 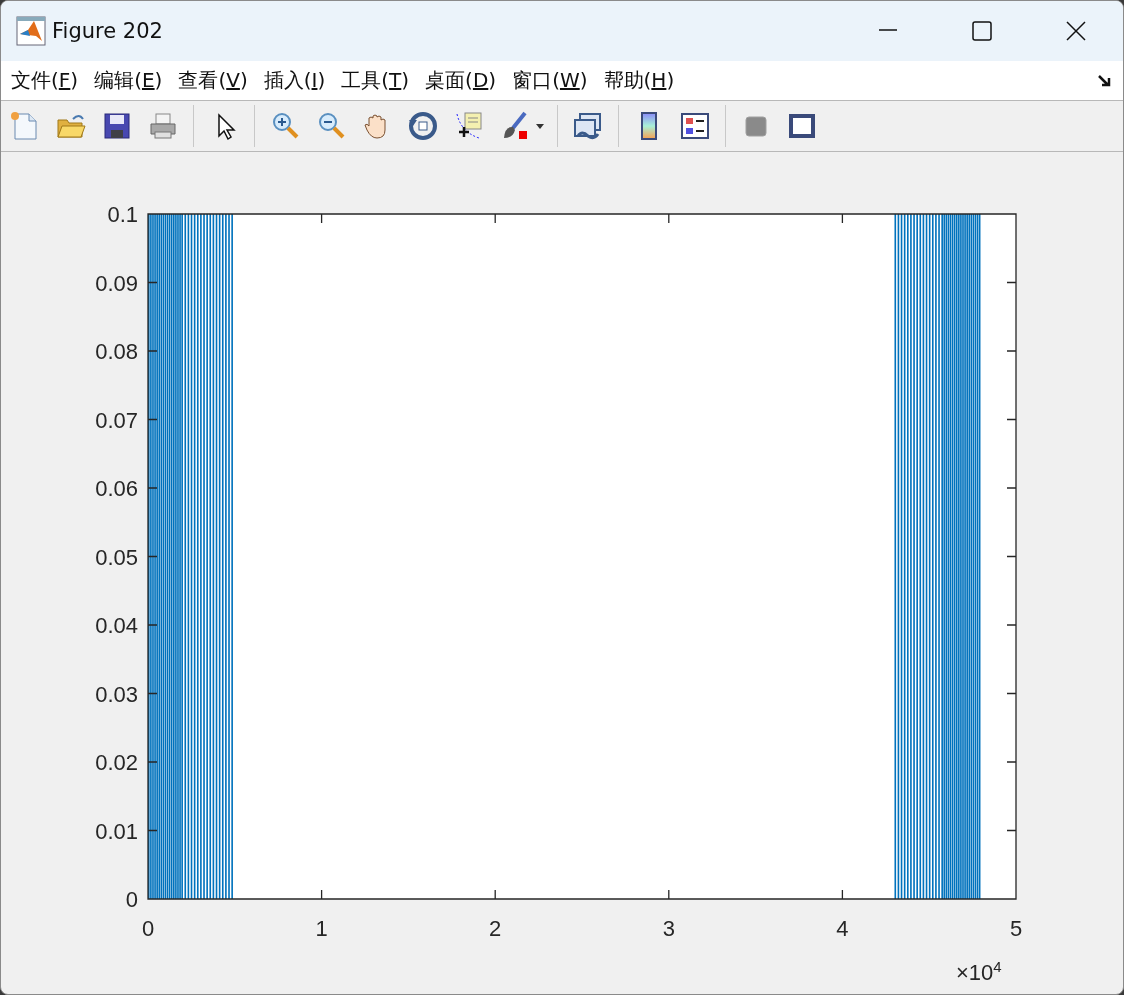 I want to click on x-tick-label: 4, so click(x=842, y=928).